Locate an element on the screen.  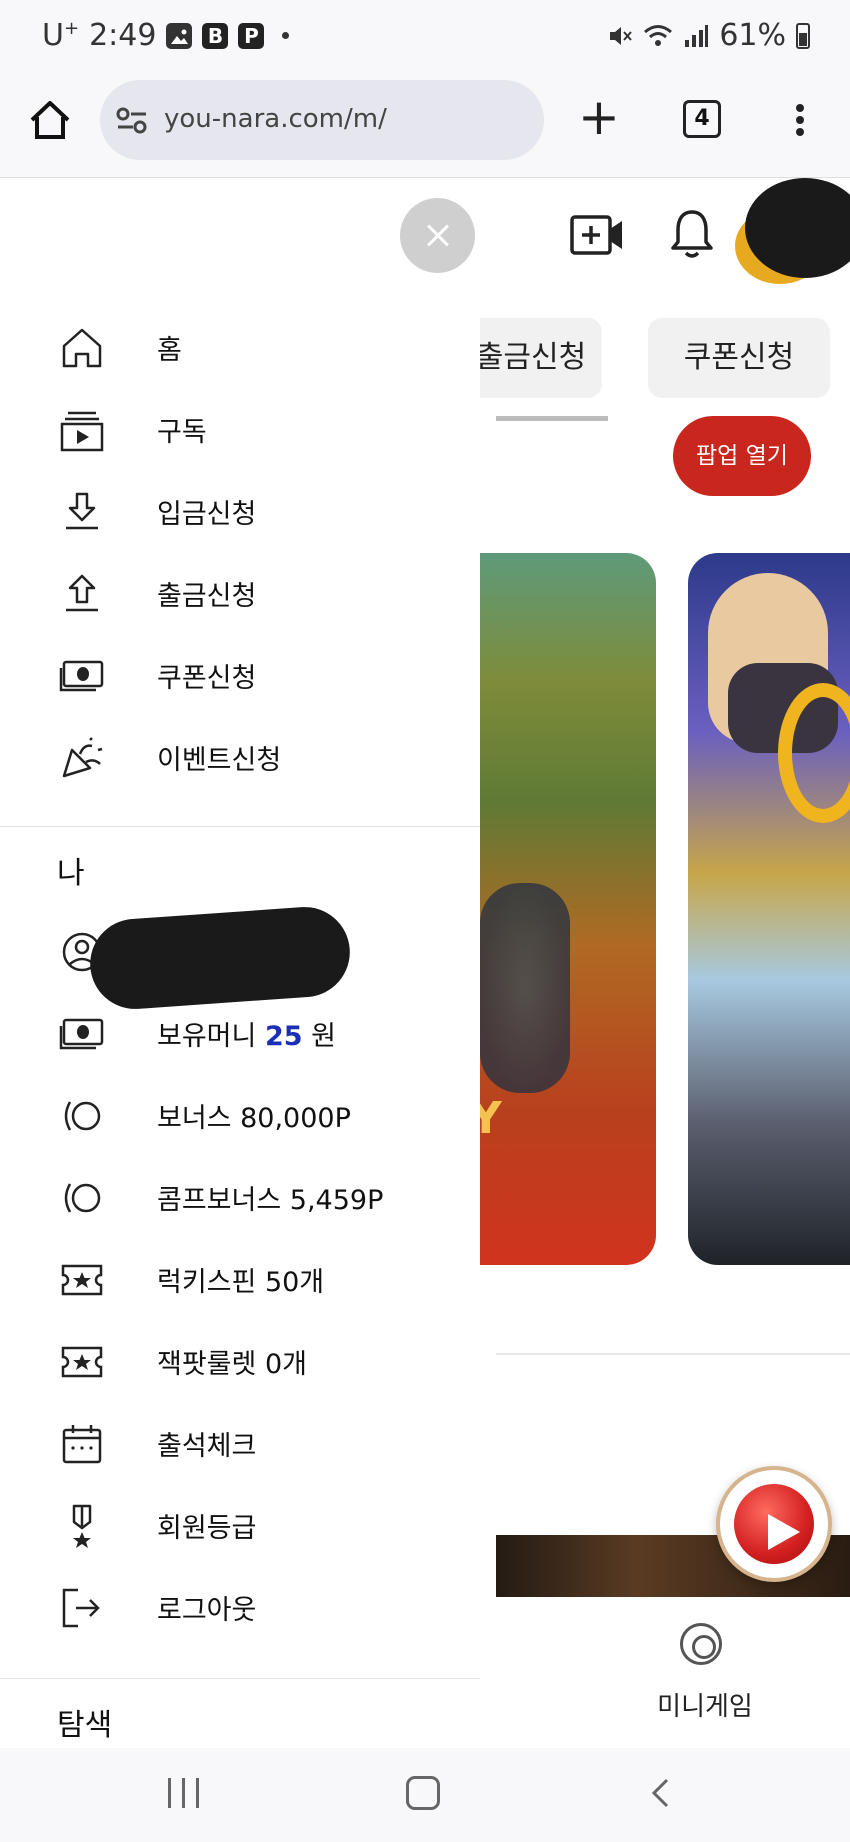
mini-game-label: 미니게임 is located at coordinates (705, 1704).